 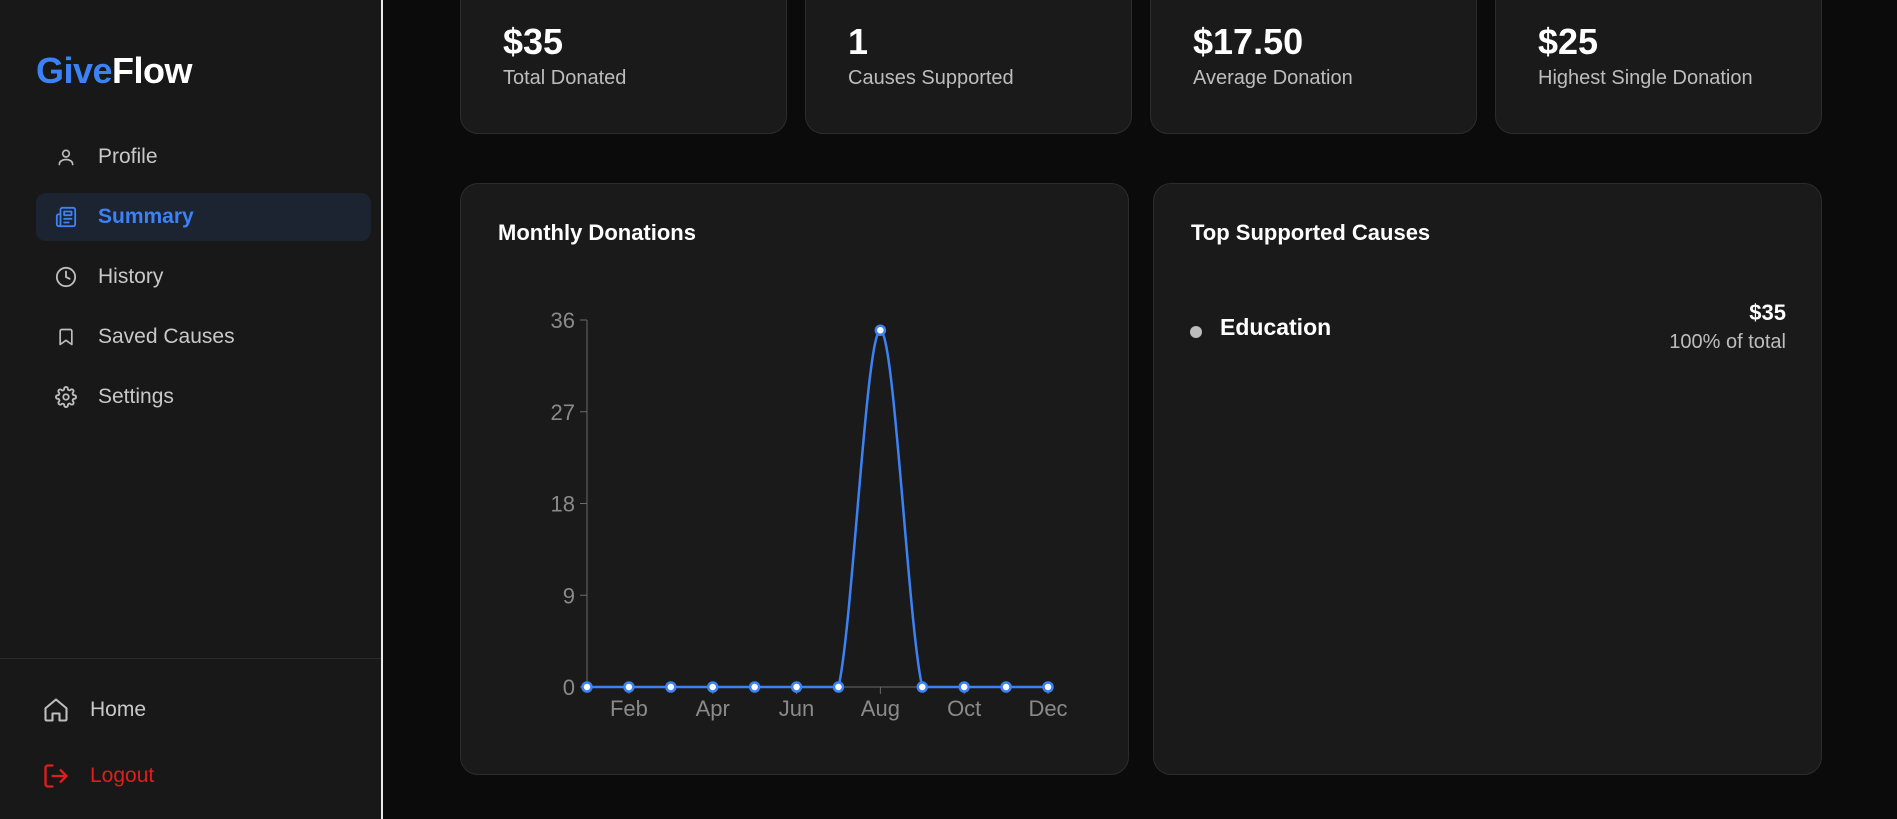 What do you see at coordinates (203, 277) in the screenshot?
I see `sidebar-item-history: History` at bounding box center [203, 277].